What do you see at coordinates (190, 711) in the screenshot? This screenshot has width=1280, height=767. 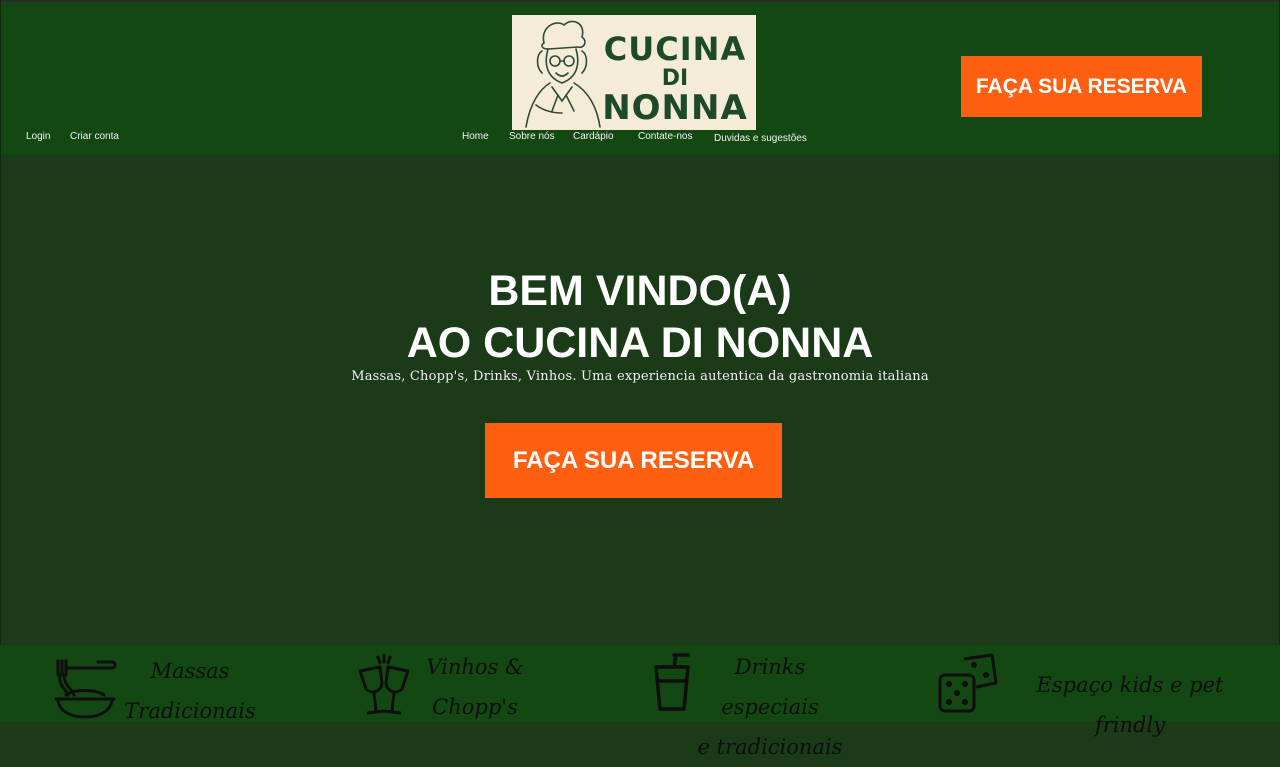 I see `feature-pasta-line-2: Tradicionais` at bounding box center [190, 711].